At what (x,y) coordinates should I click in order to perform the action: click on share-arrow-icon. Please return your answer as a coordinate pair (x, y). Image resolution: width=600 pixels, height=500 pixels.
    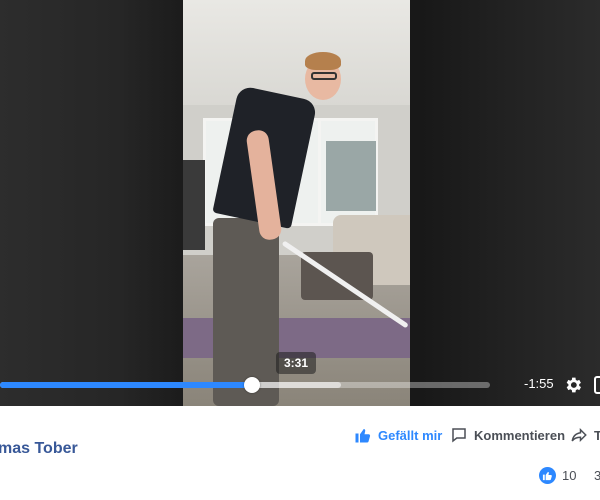
    Looking at the image, I should click on (579, 435).